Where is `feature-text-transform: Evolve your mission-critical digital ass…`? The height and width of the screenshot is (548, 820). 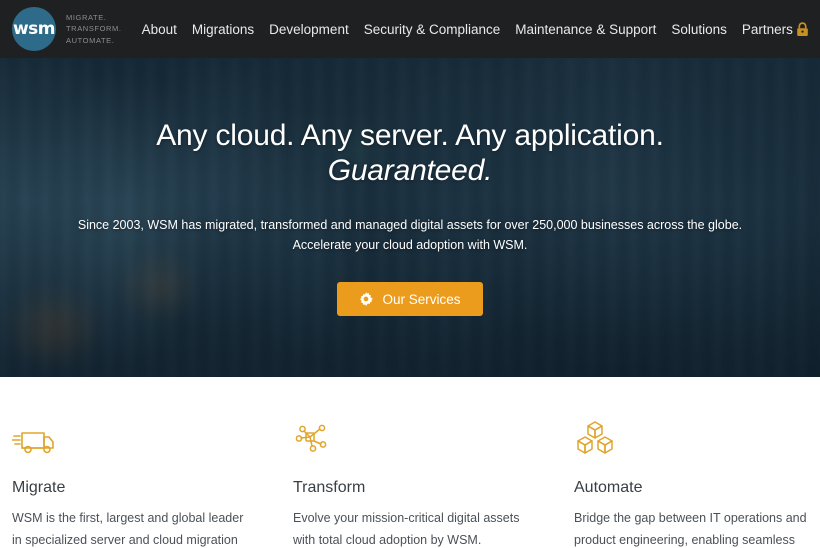
feature-text-transform: Evolve your mission-critical digital ass… is located at coordinates (406, 529).